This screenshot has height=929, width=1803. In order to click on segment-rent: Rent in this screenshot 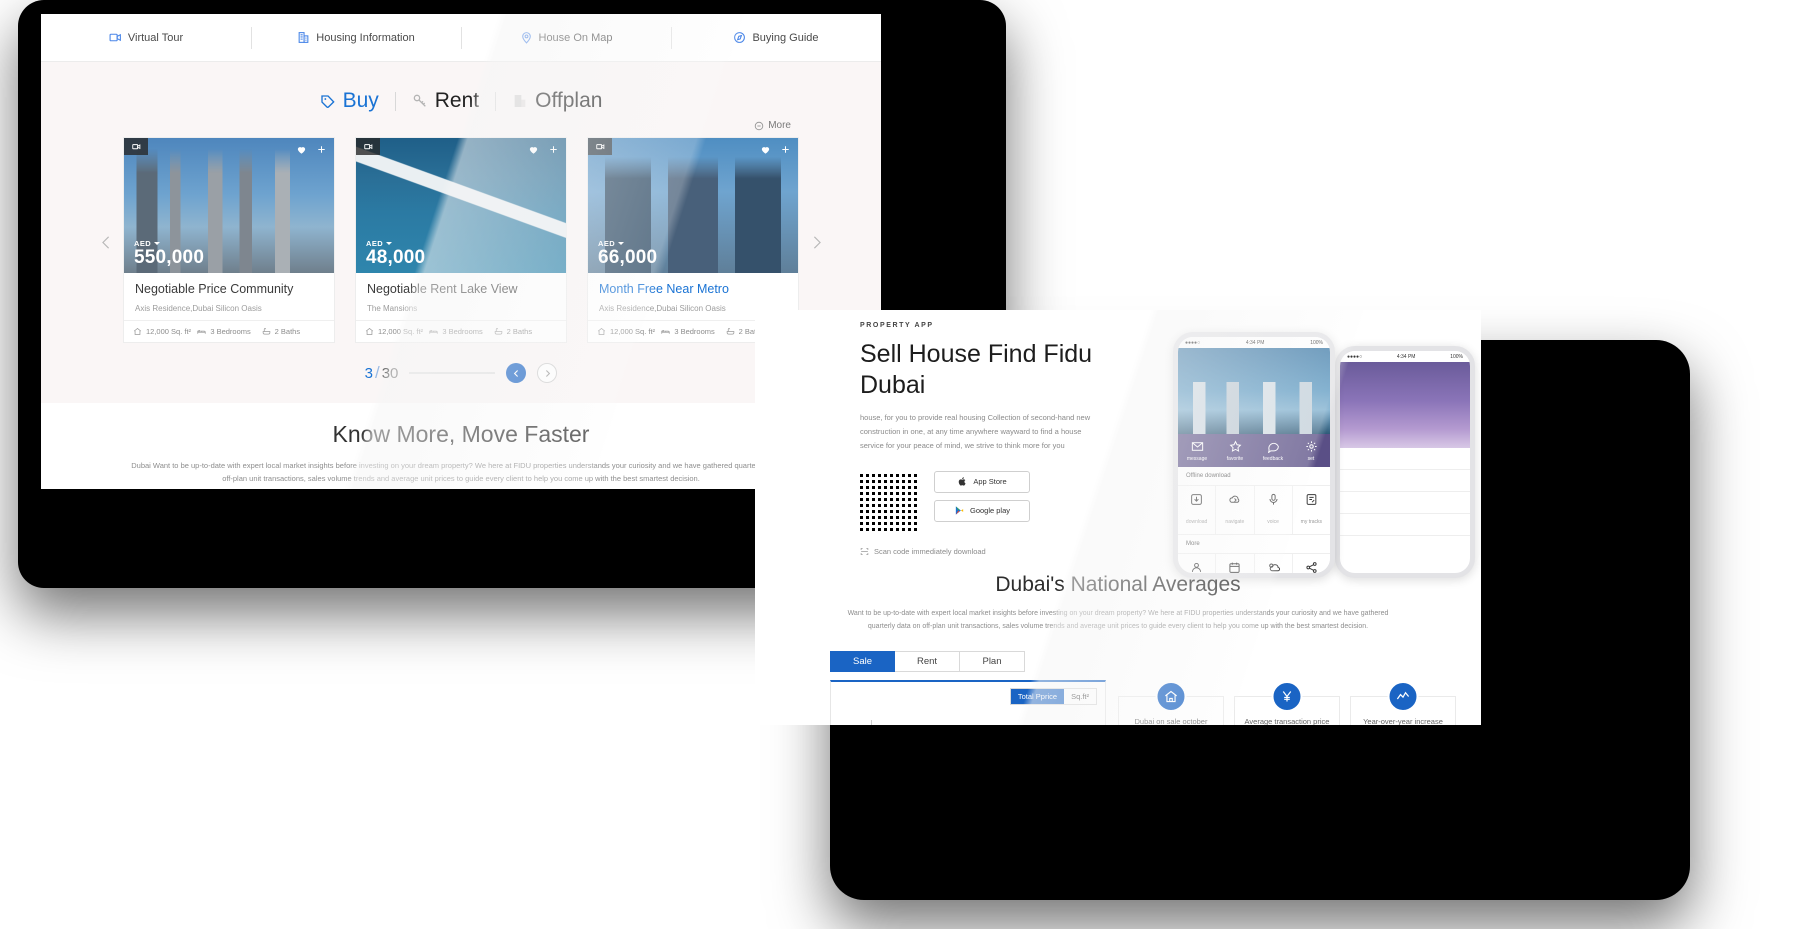, I will do `click(927, 662)`.